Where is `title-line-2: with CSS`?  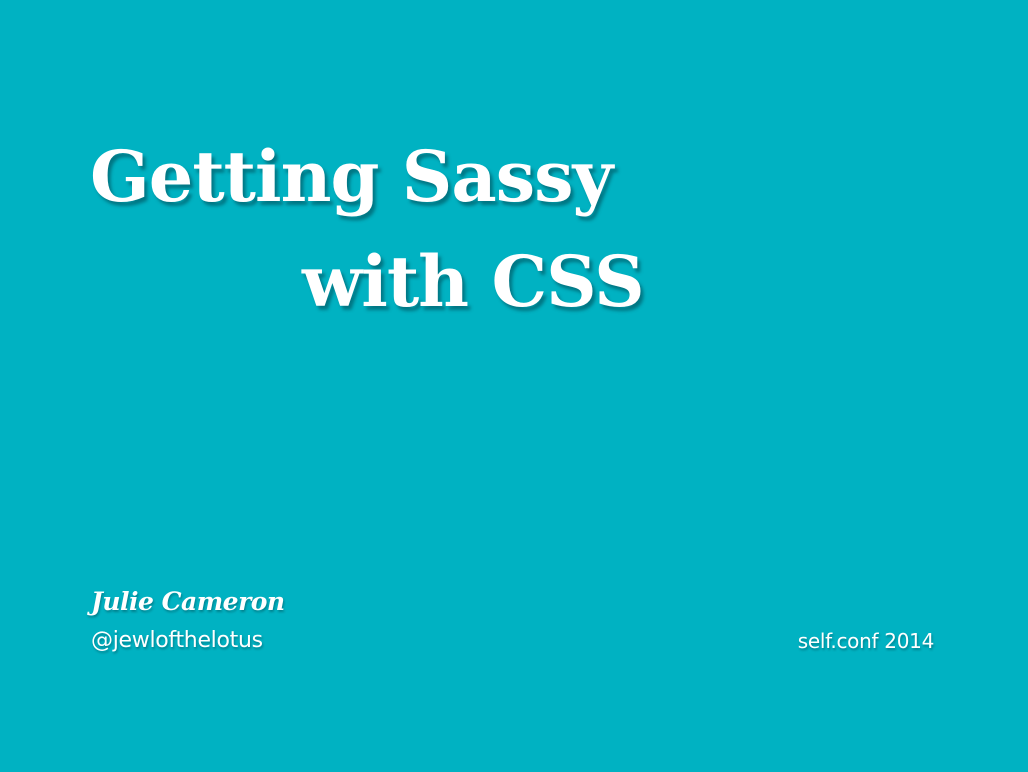
title-line-2: with CSS is located at coordinates (473, 281).